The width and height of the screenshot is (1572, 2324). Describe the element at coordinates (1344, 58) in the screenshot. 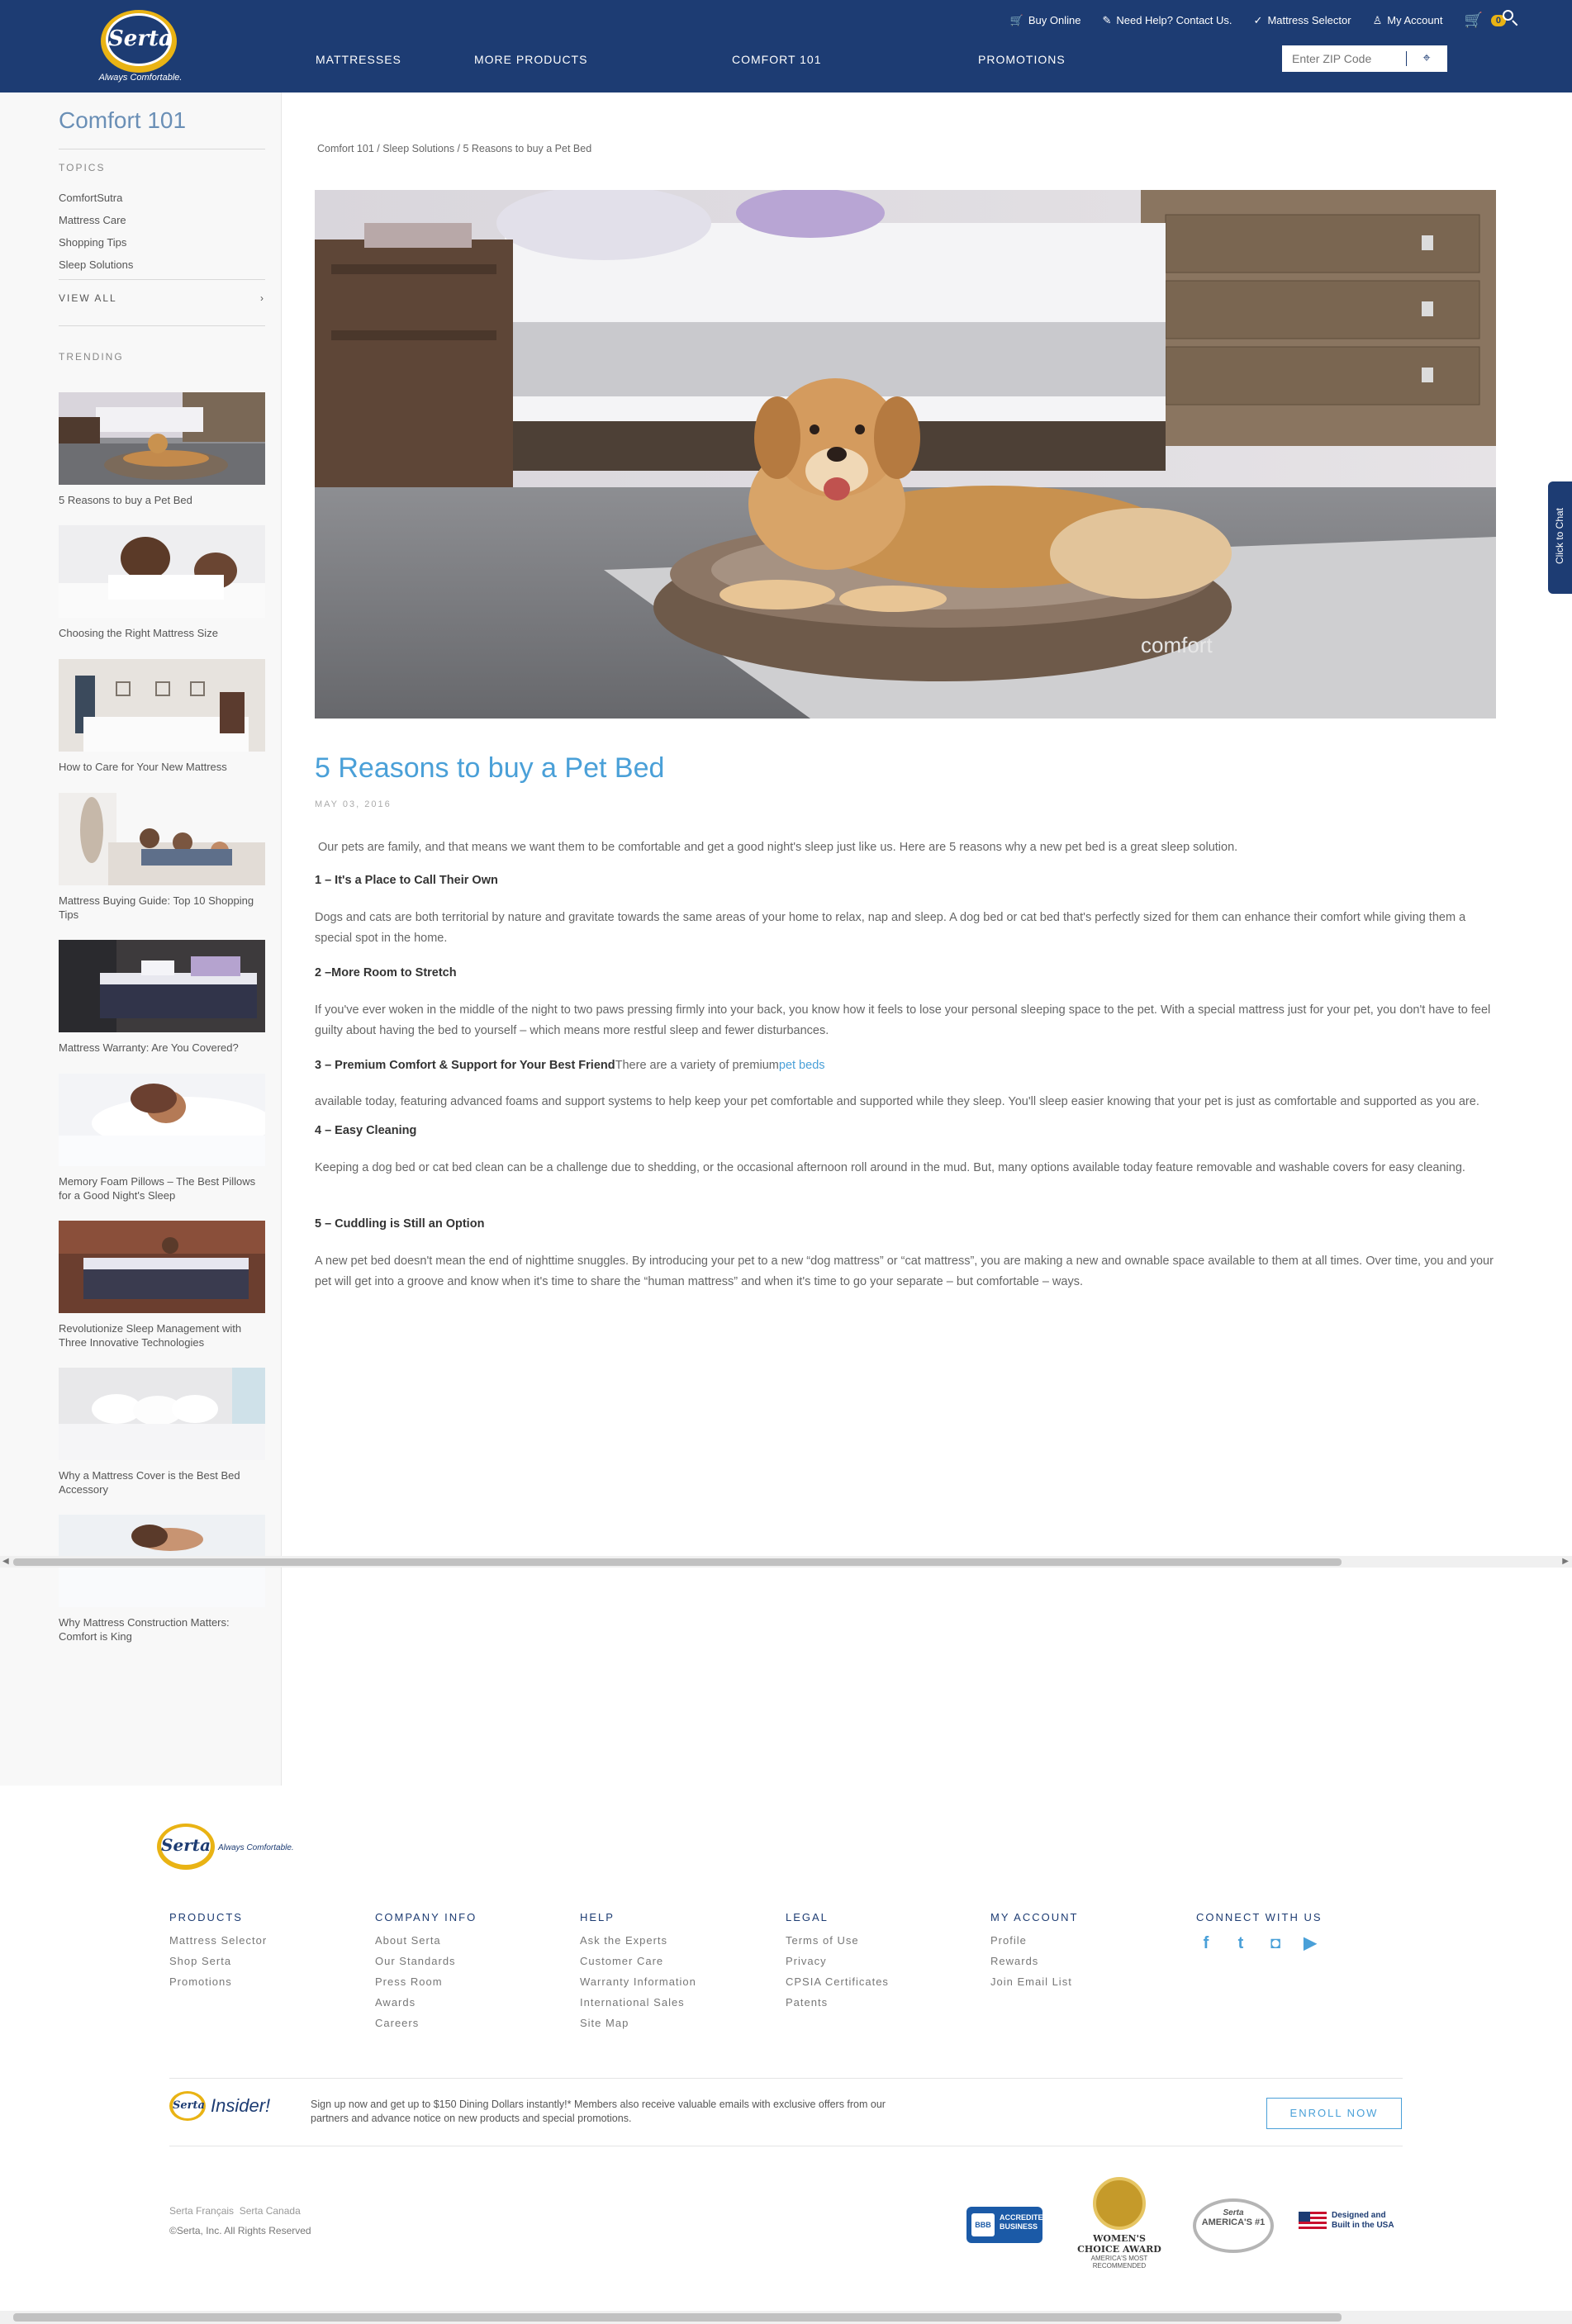

I see `zip-input` at that location.